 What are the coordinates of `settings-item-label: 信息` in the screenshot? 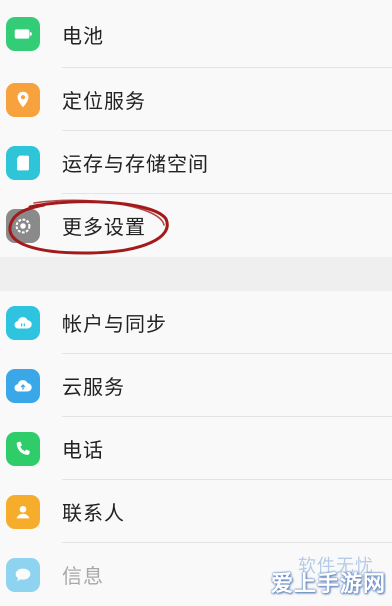 It's located at (83, 576).